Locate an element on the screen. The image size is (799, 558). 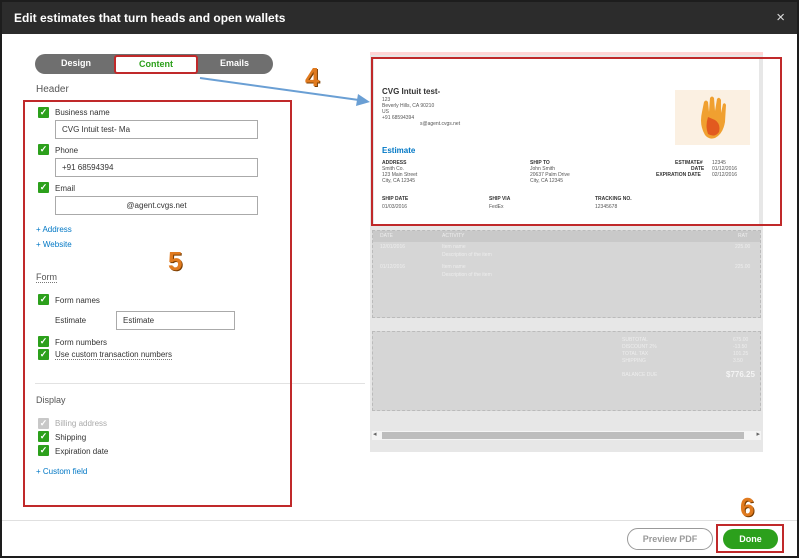
scroll-thumb is located at coordinates (563, 435).